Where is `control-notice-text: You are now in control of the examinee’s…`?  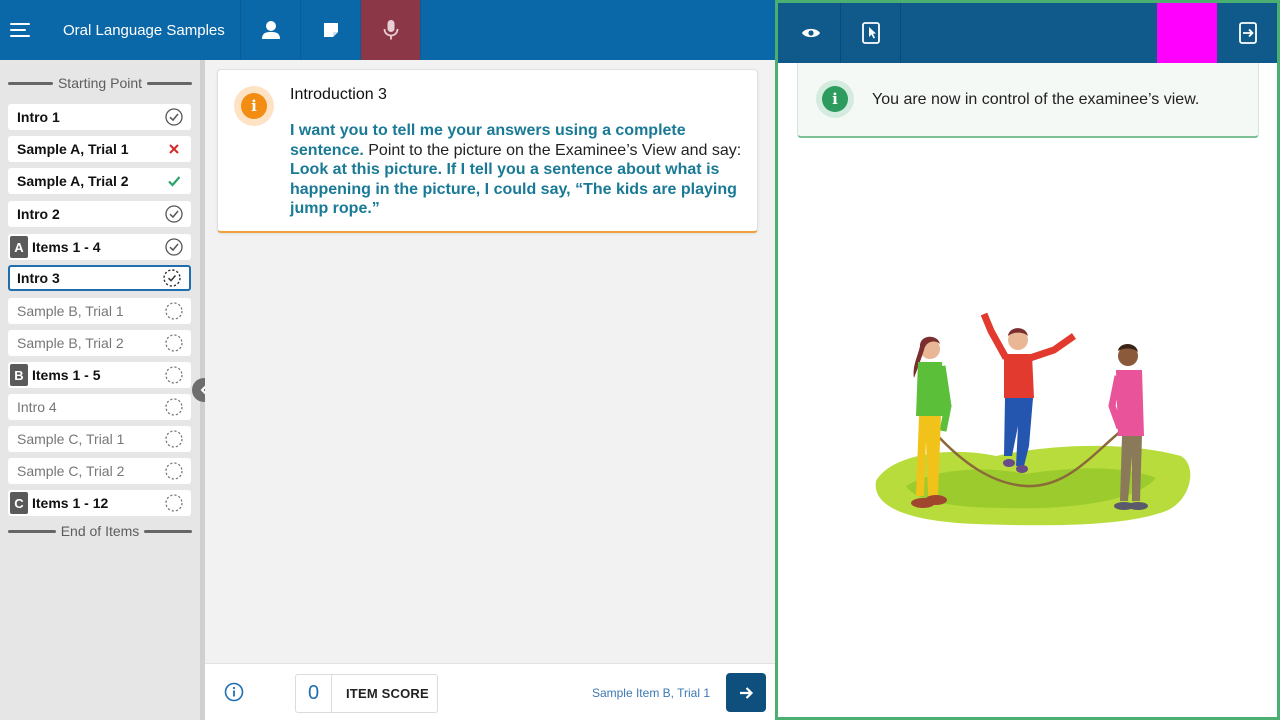 control-notice-text: You are now in control of the examinee’s… is located at coordinates (1036, 99).